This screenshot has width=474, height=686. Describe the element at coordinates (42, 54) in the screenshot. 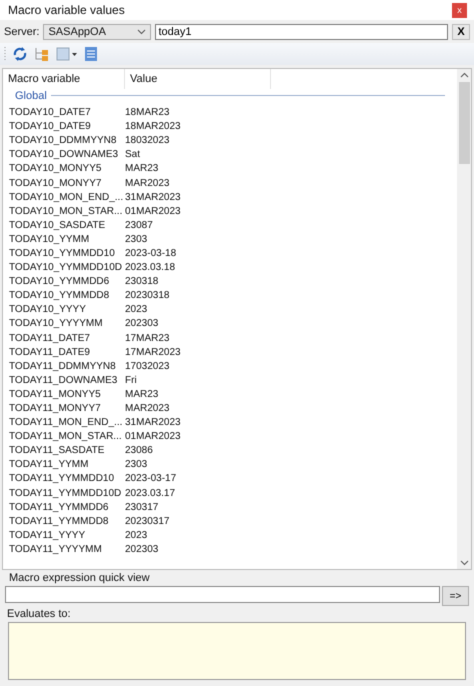

I see `tree-icon` at that location.